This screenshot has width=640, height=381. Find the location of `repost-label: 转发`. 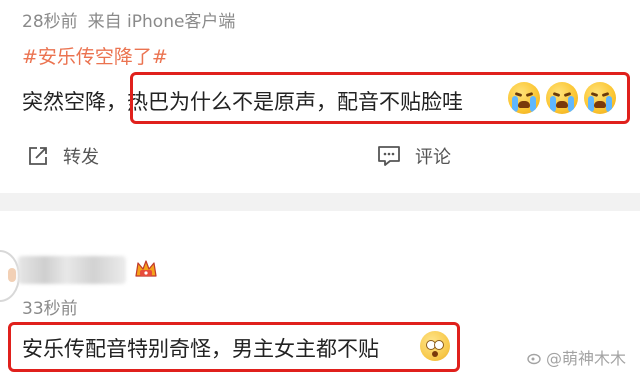

repost-label: 转发 is located at coordinates (81, 157).